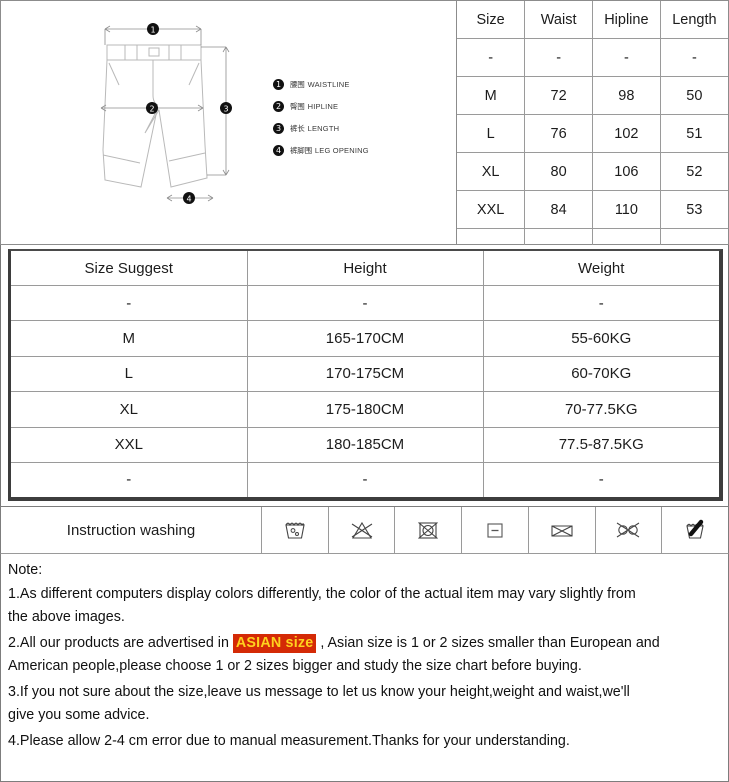 The height and width of the screenshot is (782, 729). What do you see at coordinates (278, 106) in the screenshot?
I see `legend-bullet-2-icon: 2` at bounding box center [278, 106].